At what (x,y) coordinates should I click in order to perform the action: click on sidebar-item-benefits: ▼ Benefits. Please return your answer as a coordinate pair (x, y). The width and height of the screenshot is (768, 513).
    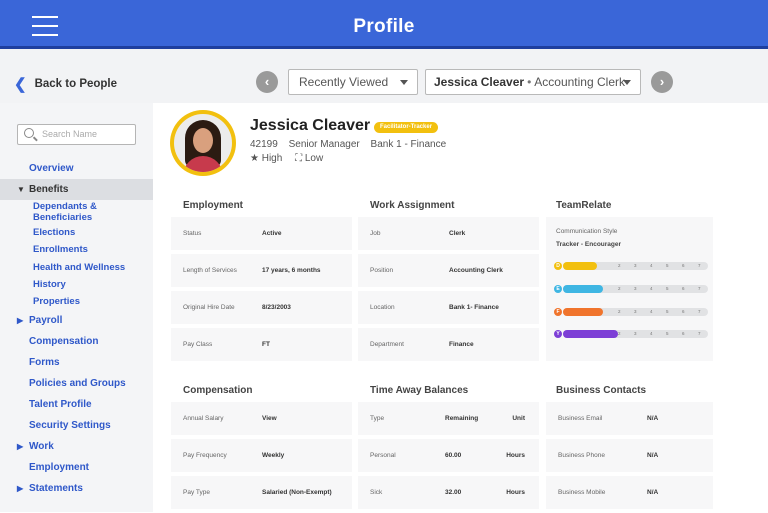
    Looking at the image, I should click on (76, 189).